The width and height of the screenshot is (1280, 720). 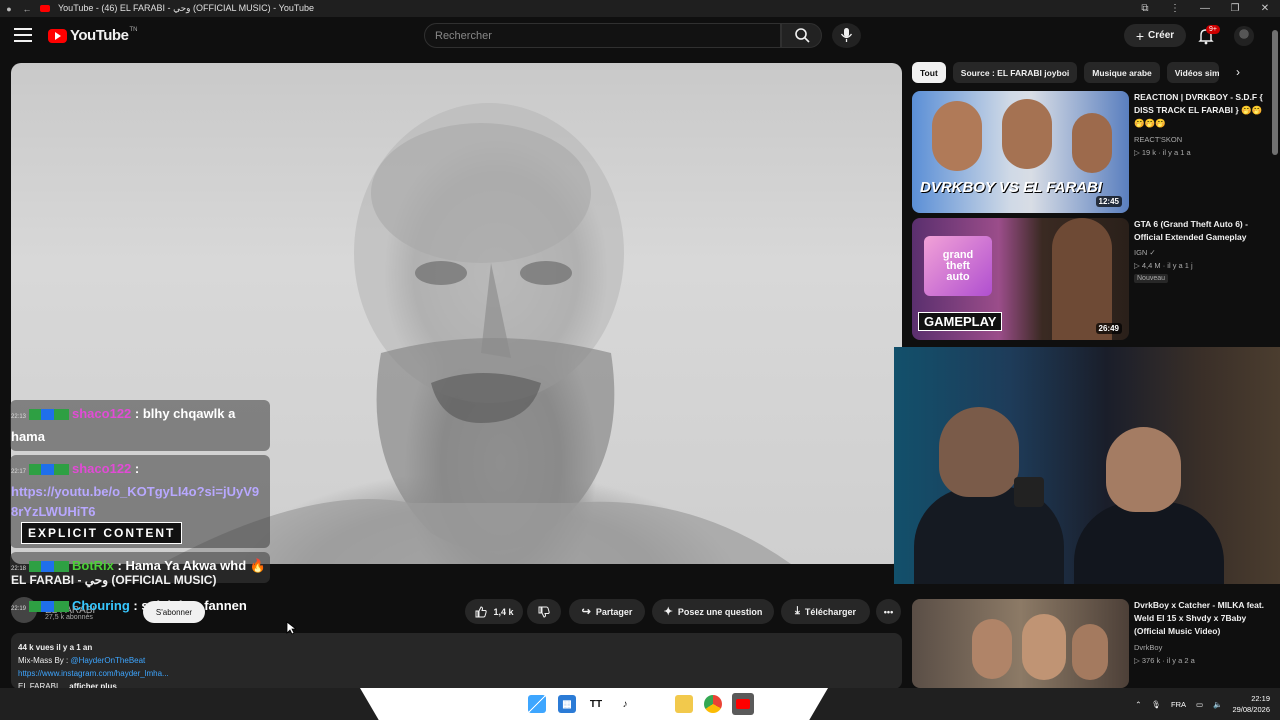 I want to click on microphone-icon, so click(x=846, y=35).